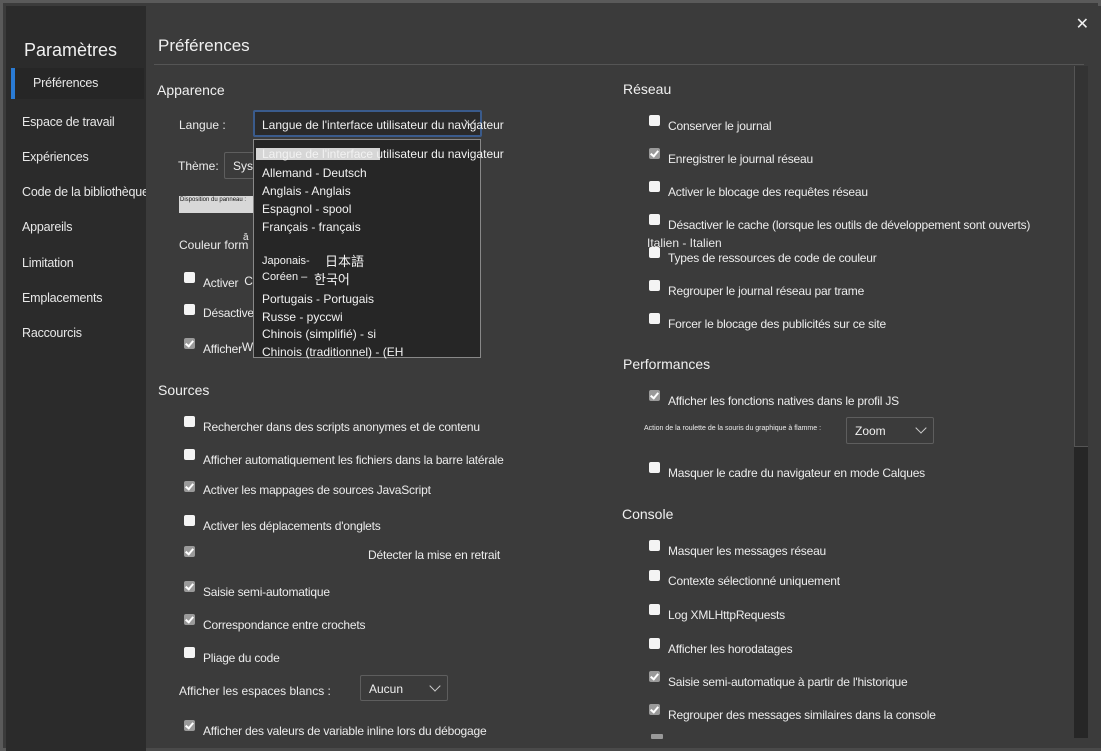 Image resolution: width=1101 pixels, height=751 pixels. I want to click on network-checkbox-row: Regrouper le journal réseau par trame, so click(757, 289).